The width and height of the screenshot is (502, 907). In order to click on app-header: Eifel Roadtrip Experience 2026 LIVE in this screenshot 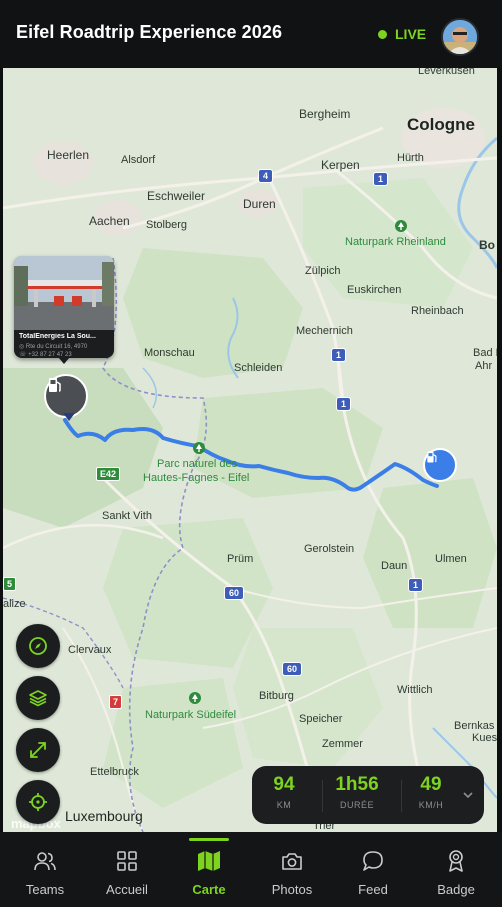, I will do `click(251, 34)`.